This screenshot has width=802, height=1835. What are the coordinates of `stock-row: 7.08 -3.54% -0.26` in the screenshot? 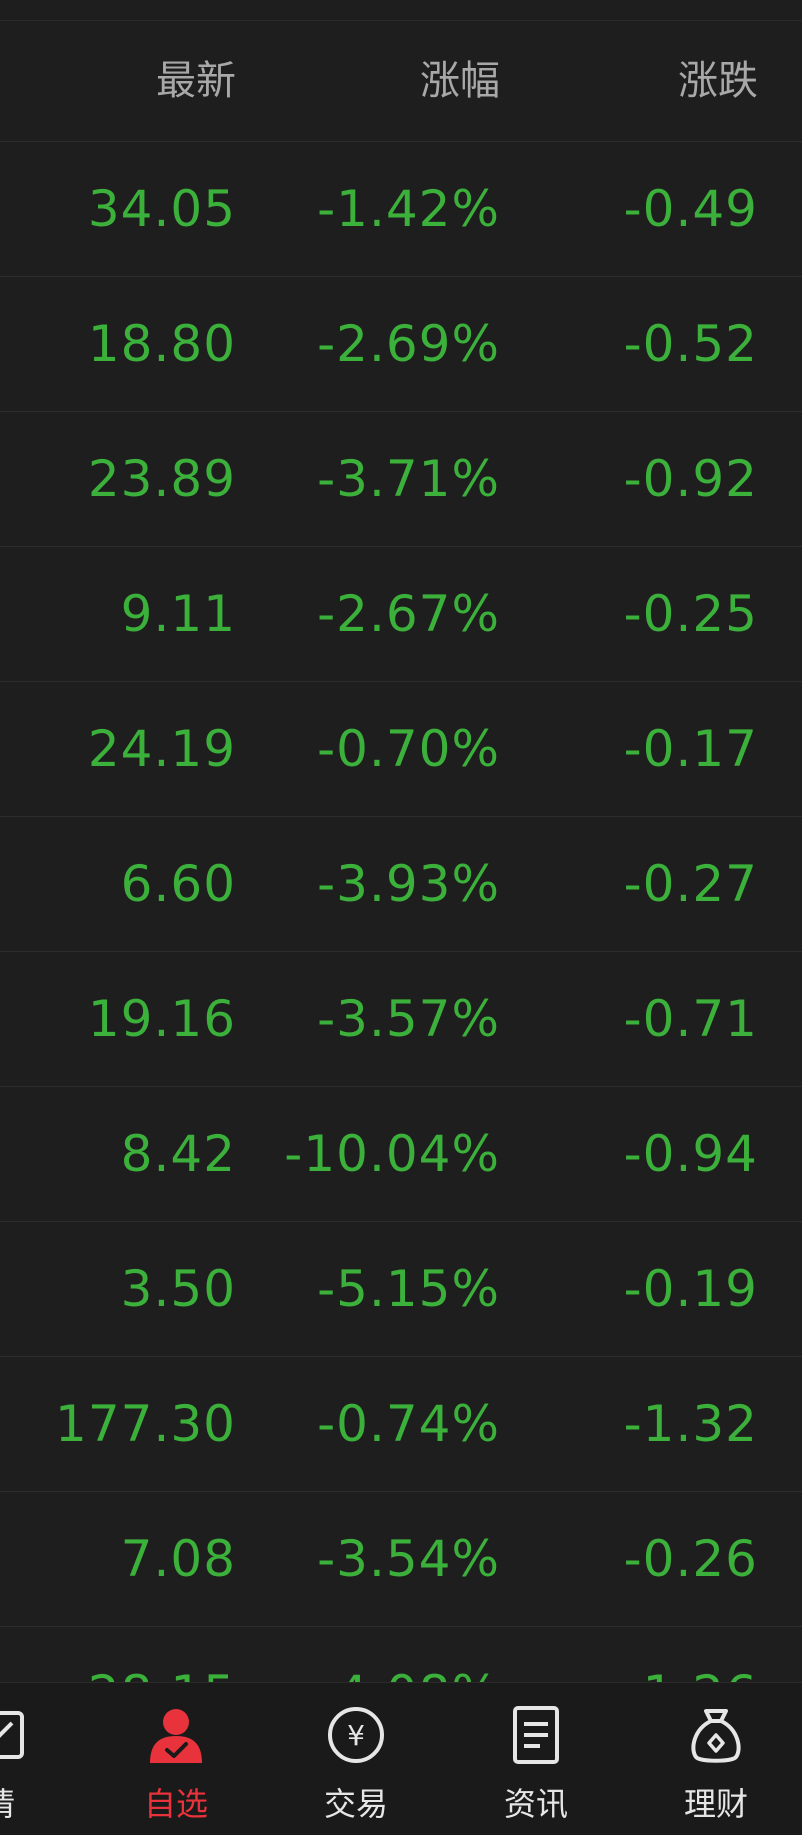 It's located at (401, 1559).